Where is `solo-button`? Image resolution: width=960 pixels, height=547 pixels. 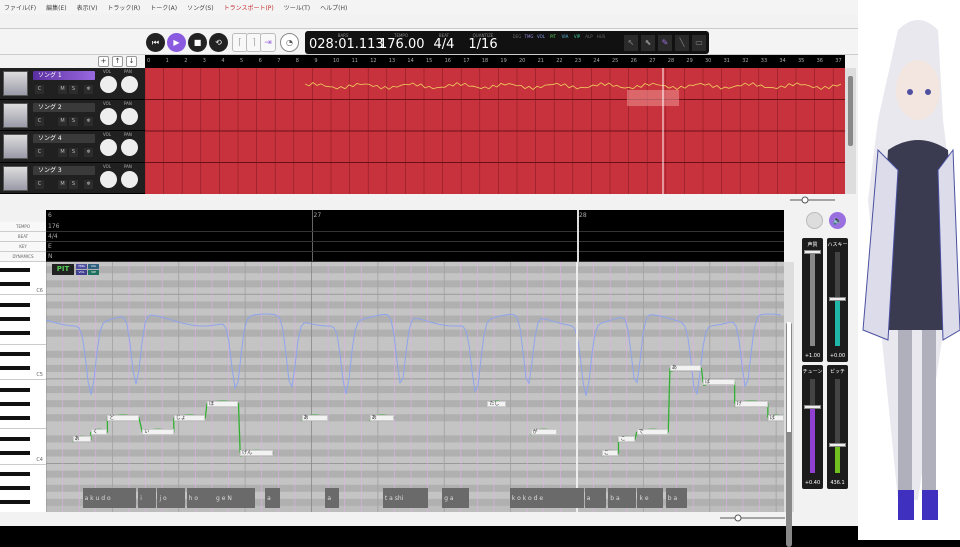
solo-button is located at coordinates (814, 220).